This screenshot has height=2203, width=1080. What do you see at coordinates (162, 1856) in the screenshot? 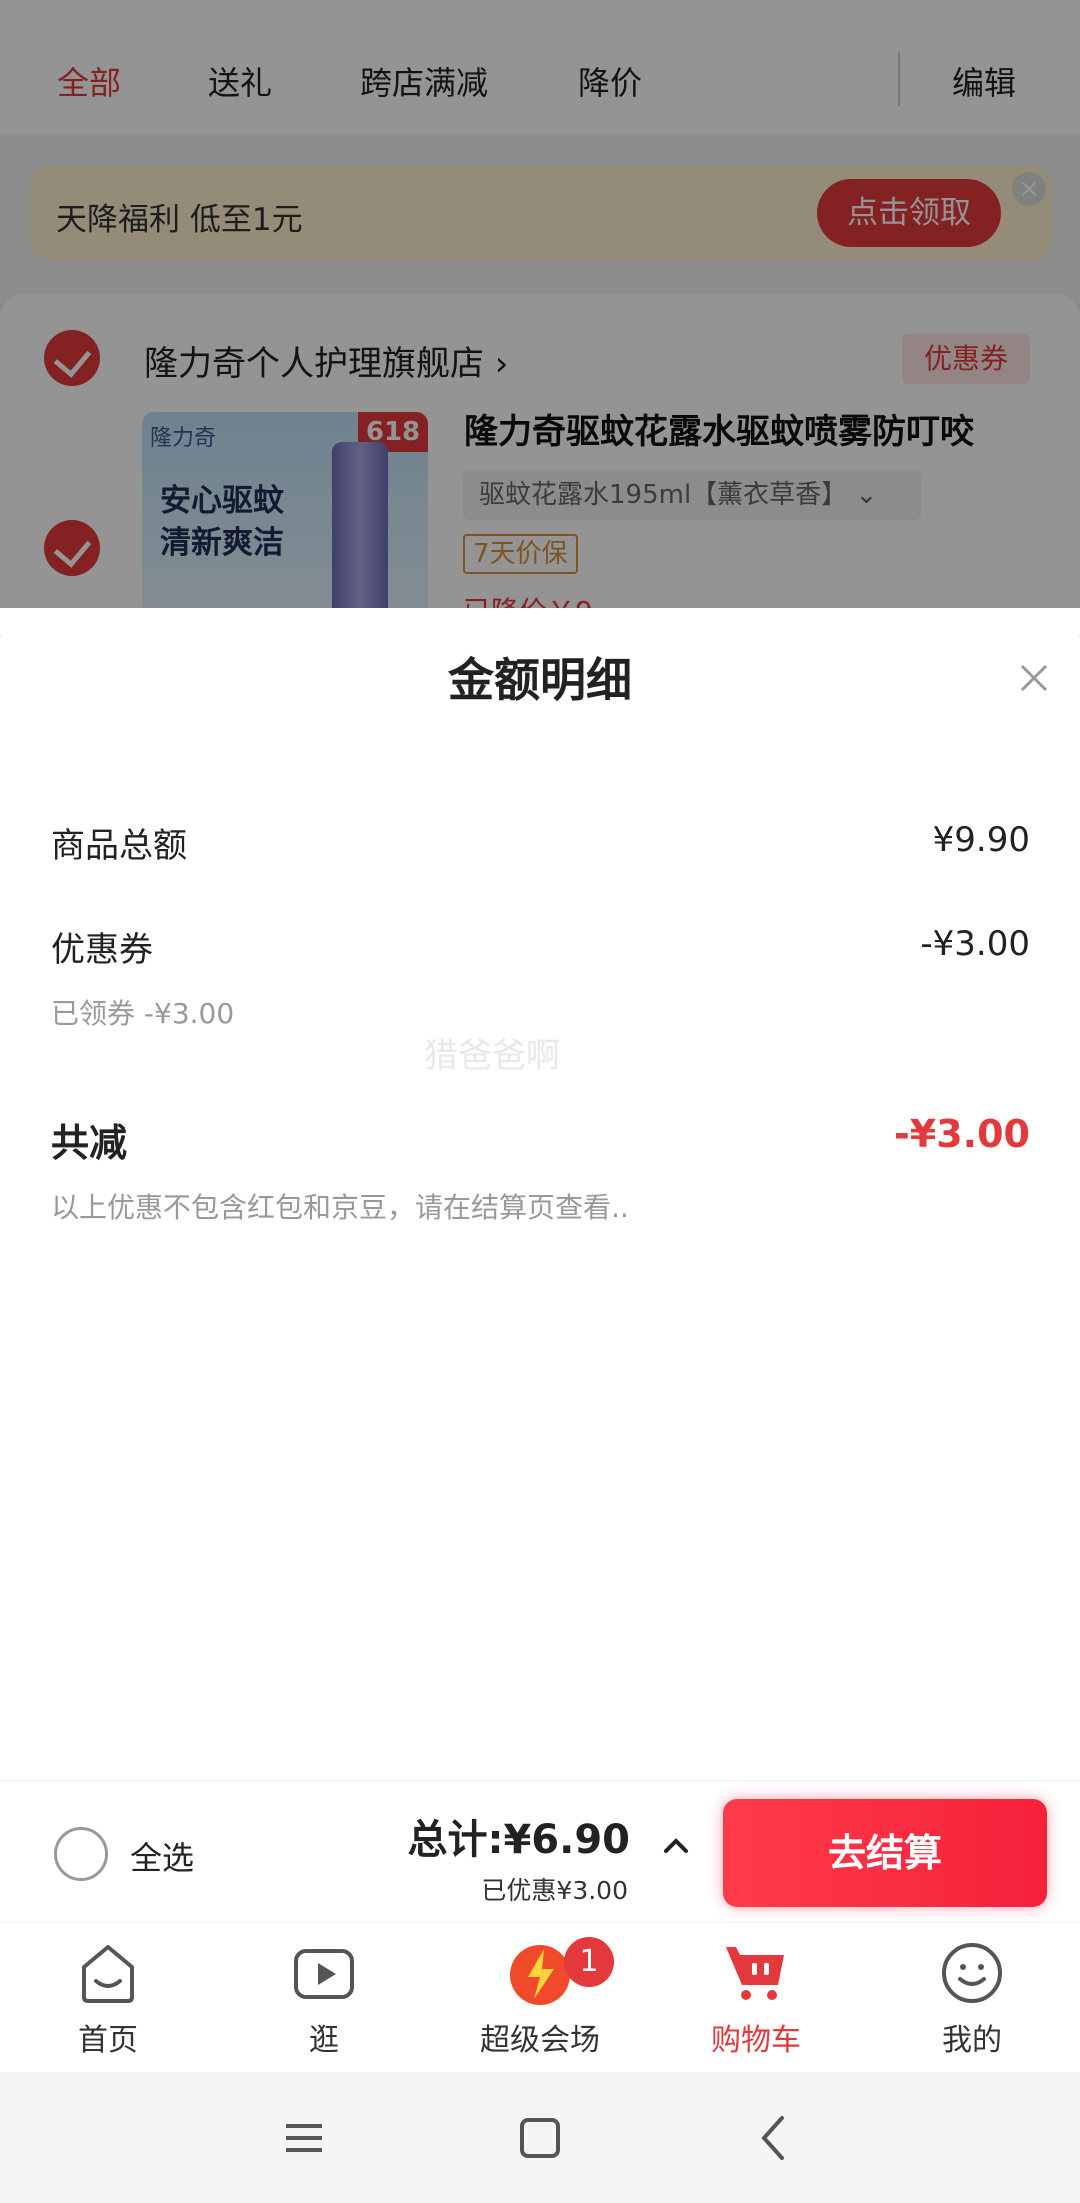
I see `select-all-label: 全选` at bounding box center [162, 1856].